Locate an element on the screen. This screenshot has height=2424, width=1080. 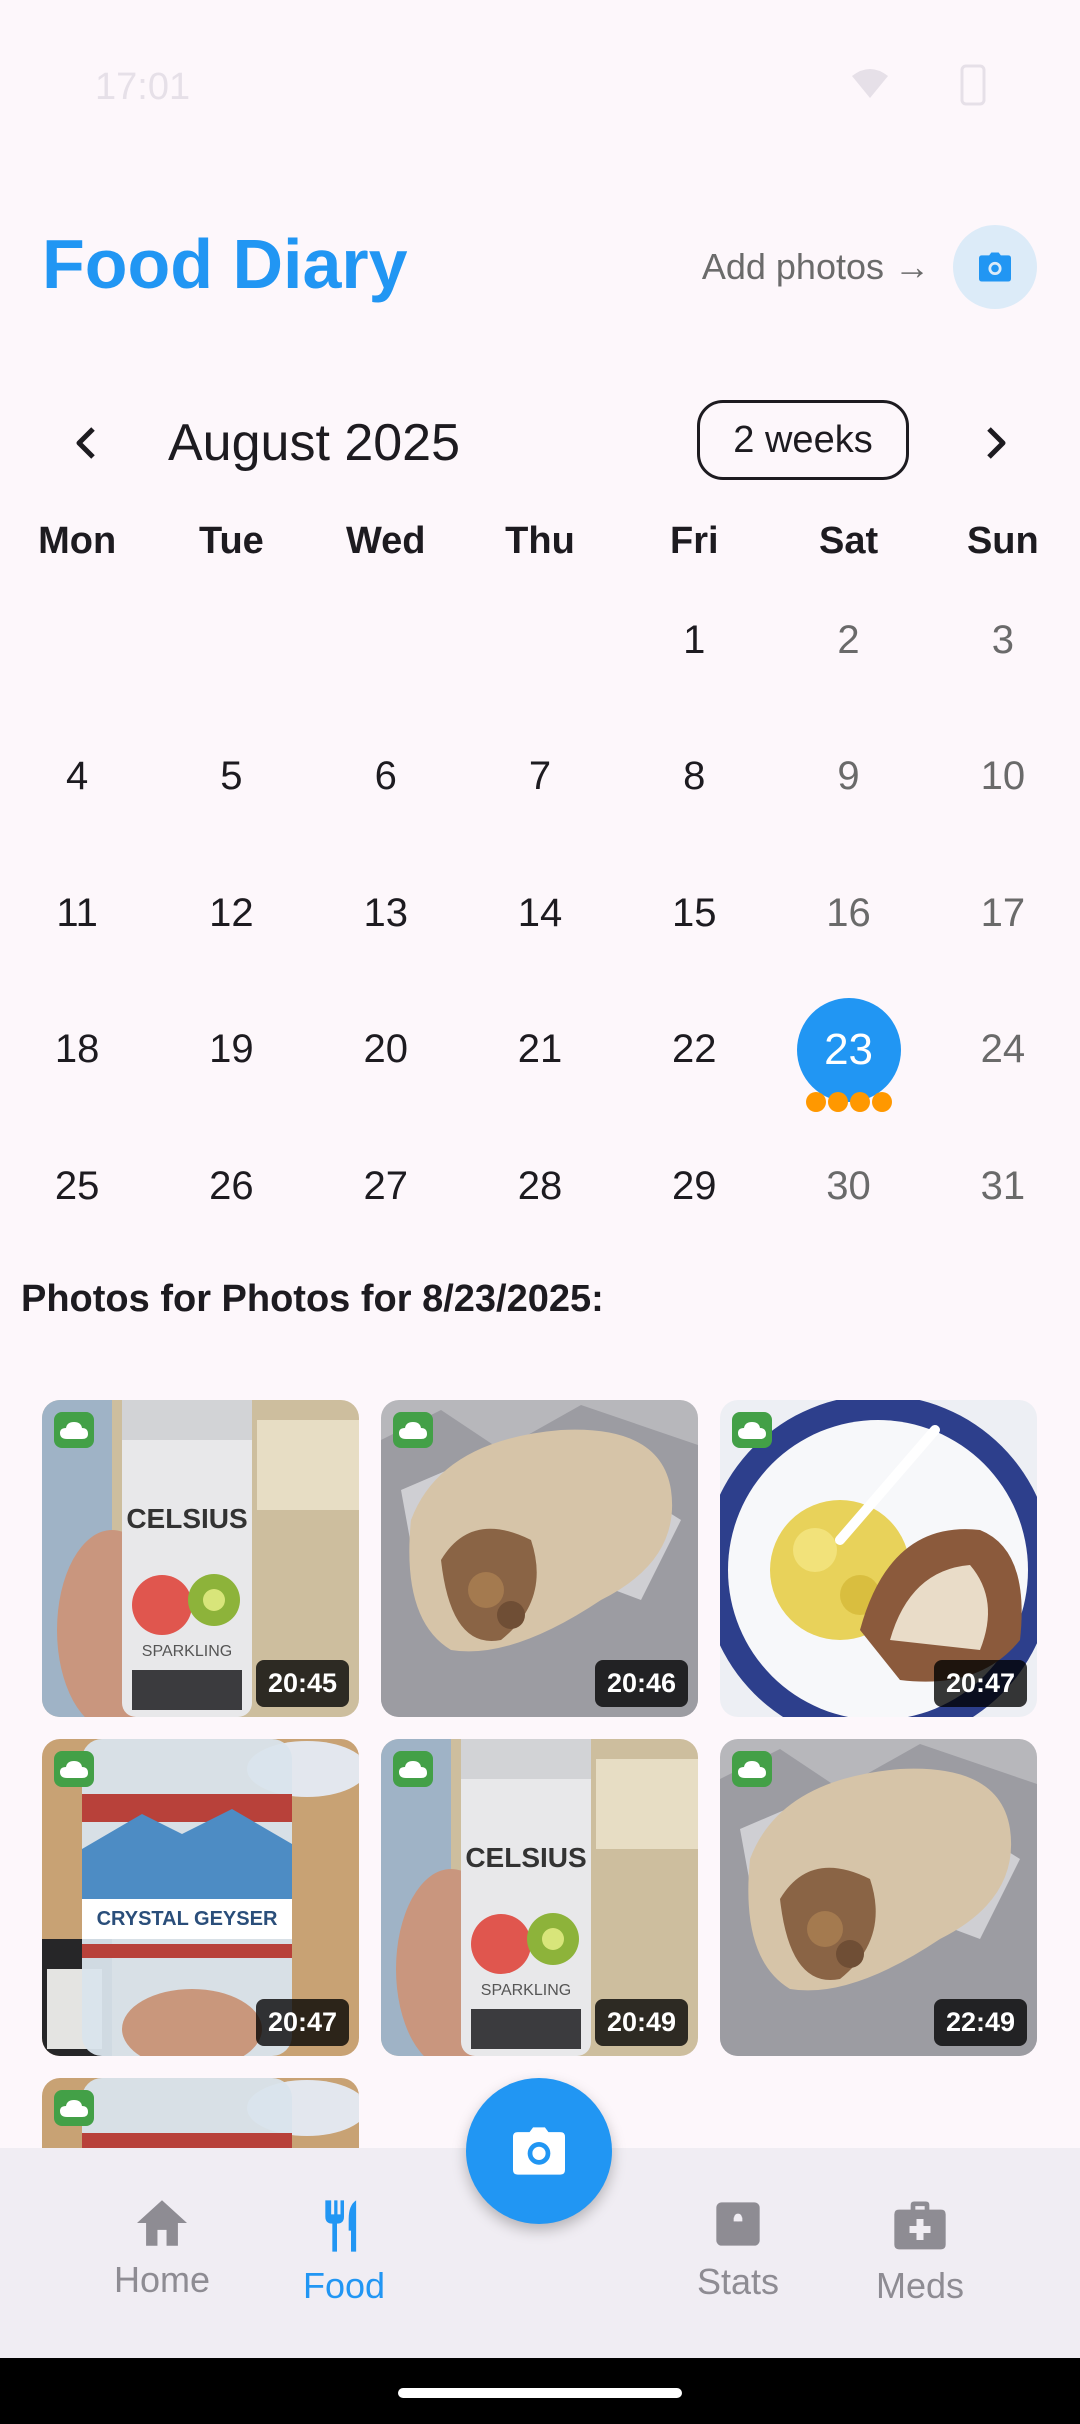
calendar-day-4: 4 is located at coordinates (77, 777).